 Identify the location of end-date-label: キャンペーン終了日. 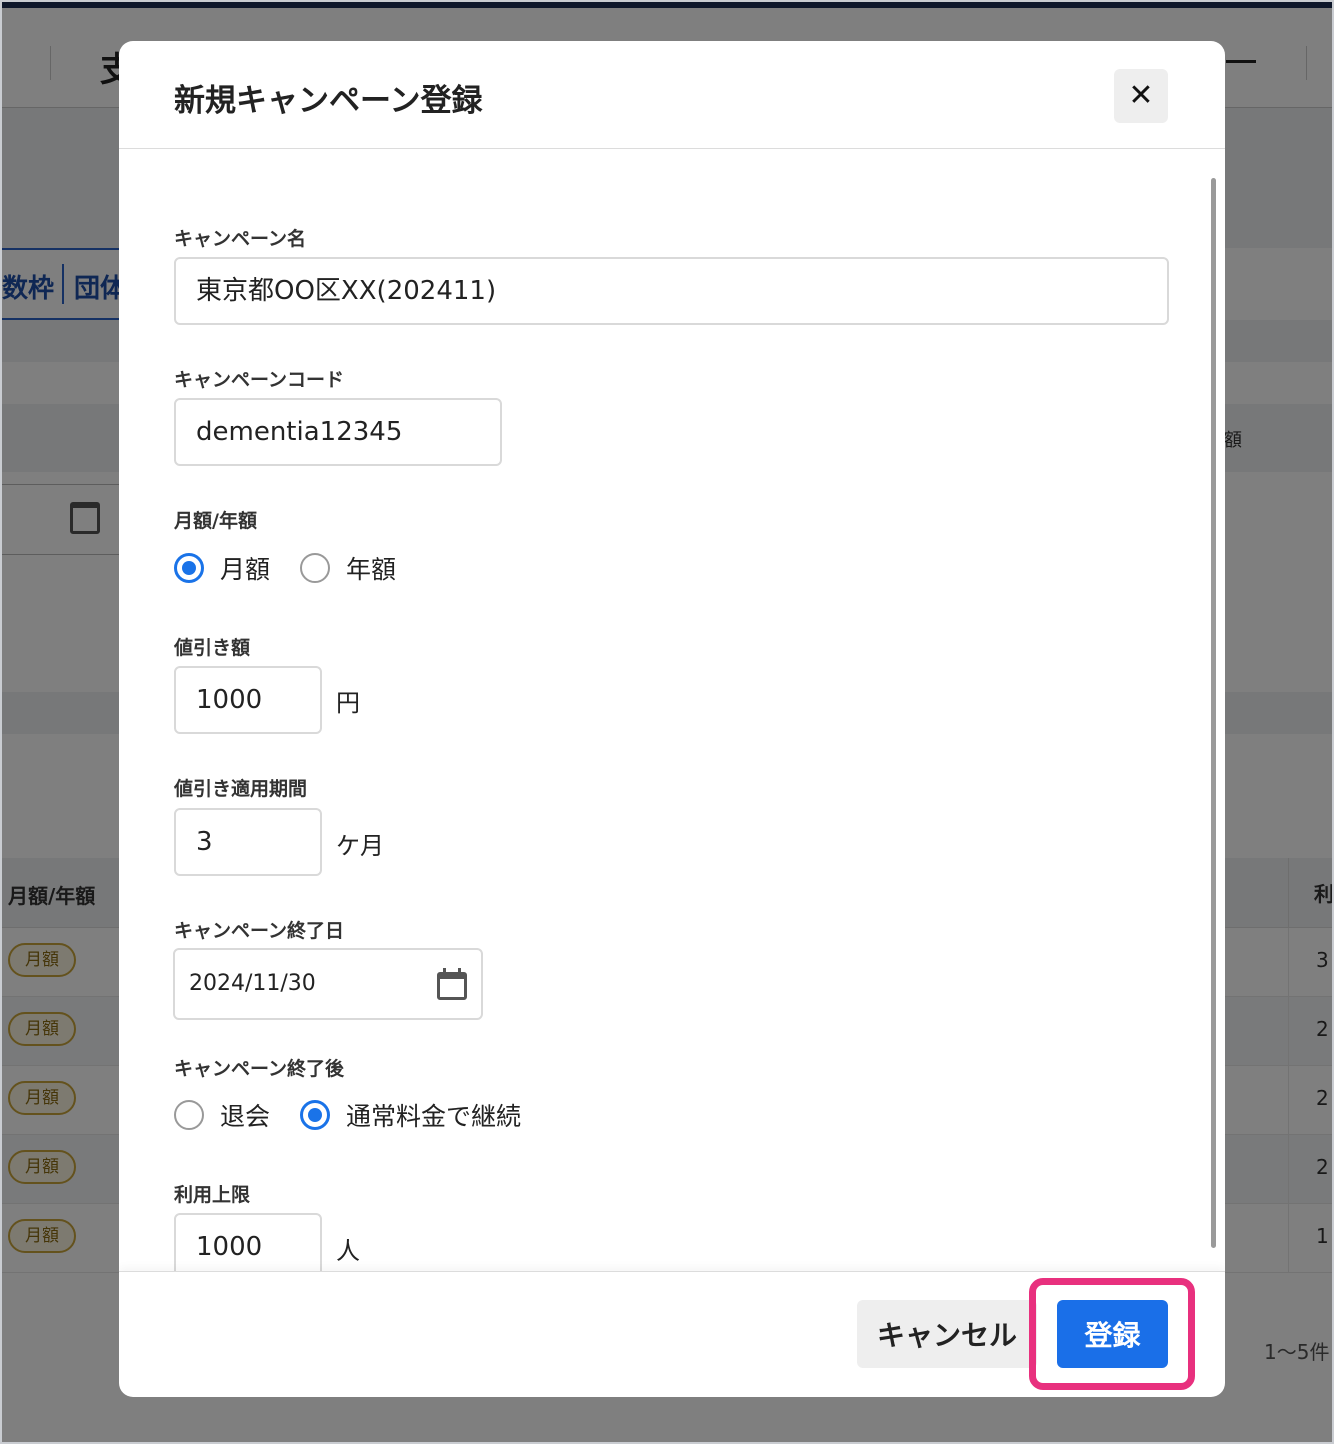
(259, 931).